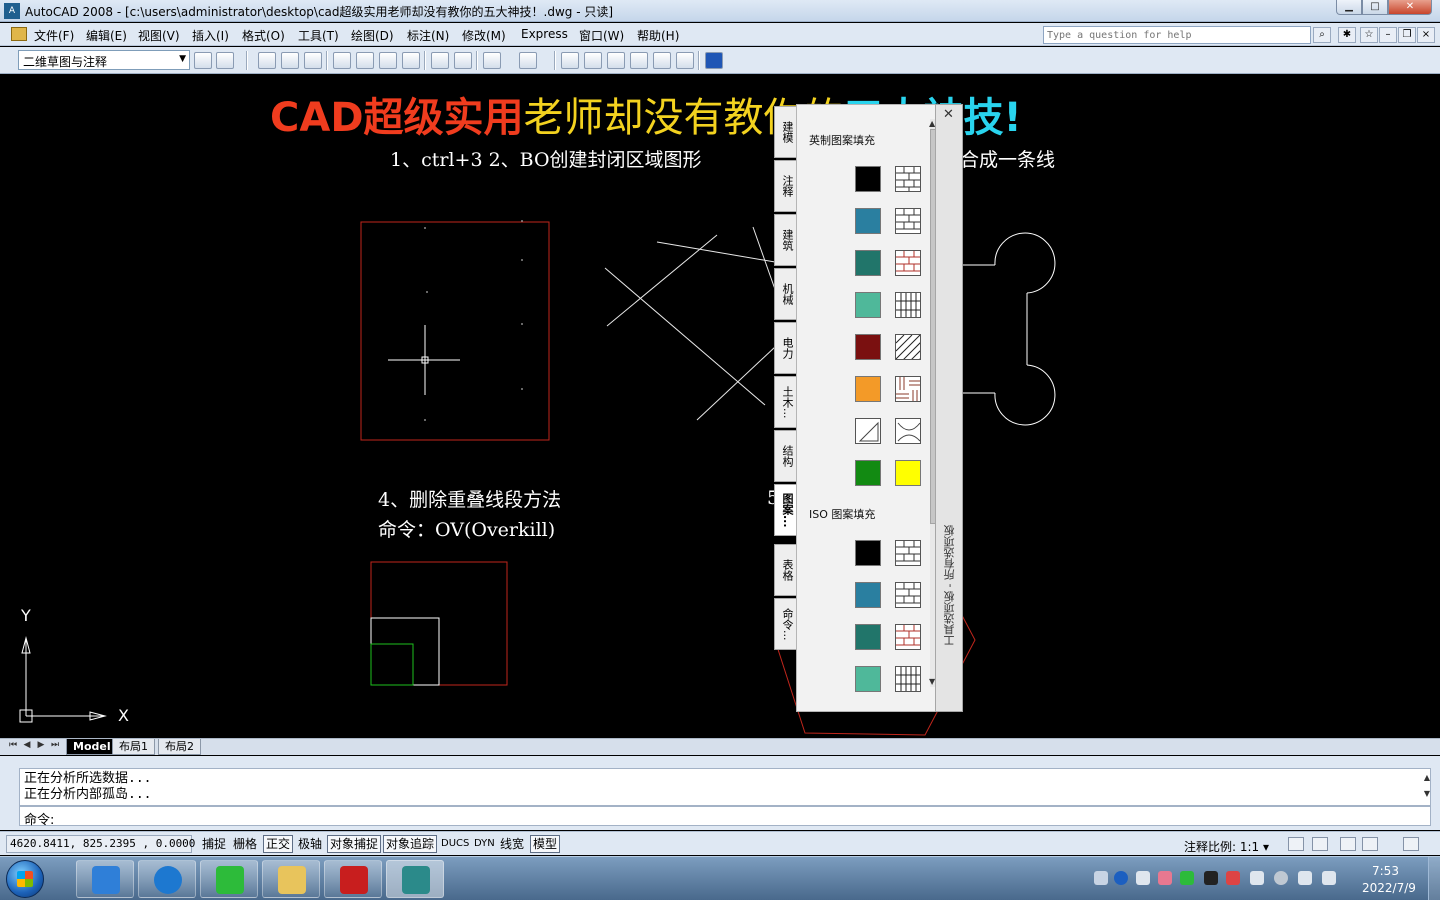 The width and height of the screenshot is (1440, 900). I want to click on palette-tab-modeling: 建模, so click(786, 132).